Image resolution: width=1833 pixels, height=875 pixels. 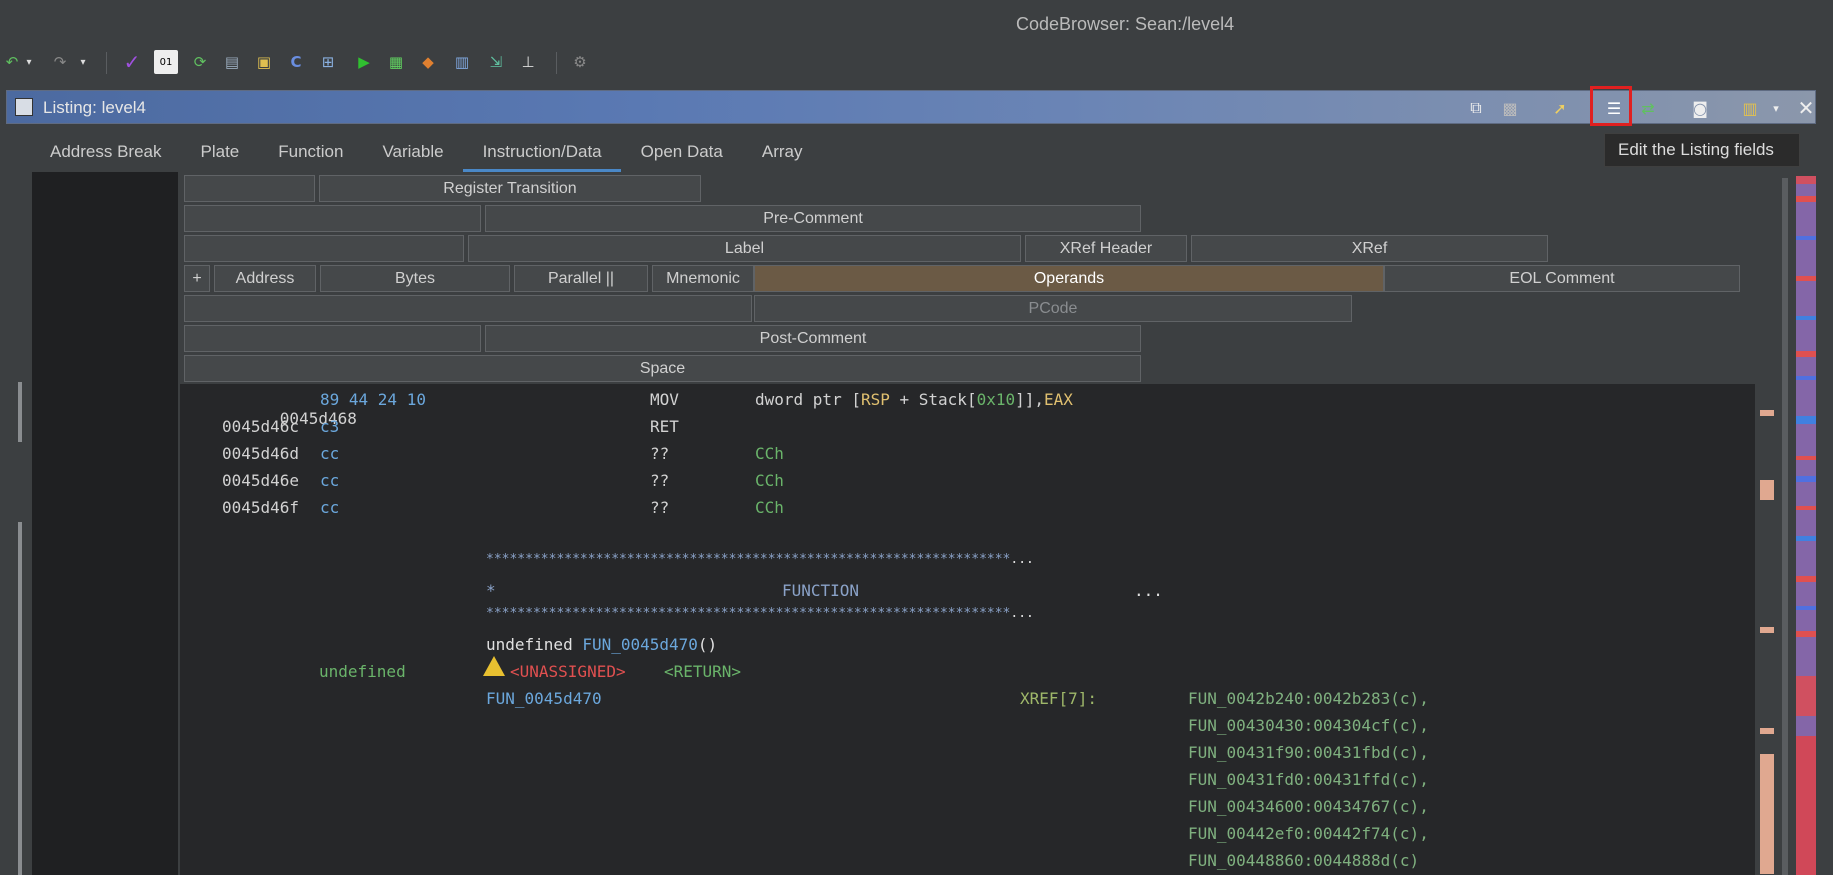 What do you see at coordinates (1806, 525) in the screenshot?
I see `overview-bar` at bounding box center [1806, 525].